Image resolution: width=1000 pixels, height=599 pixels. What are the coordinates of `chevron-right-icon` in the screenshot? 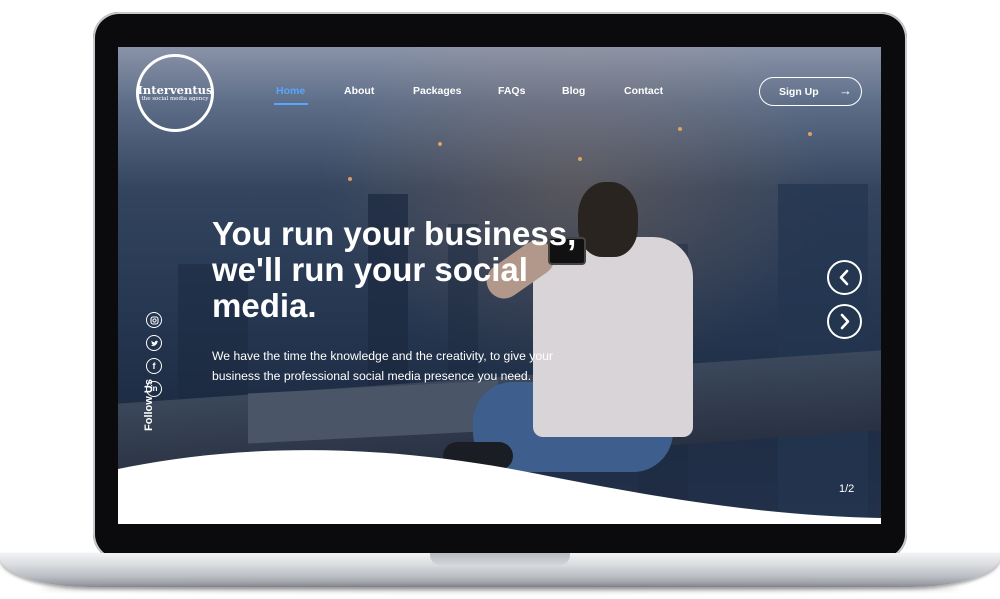 It's located at (844, 321).